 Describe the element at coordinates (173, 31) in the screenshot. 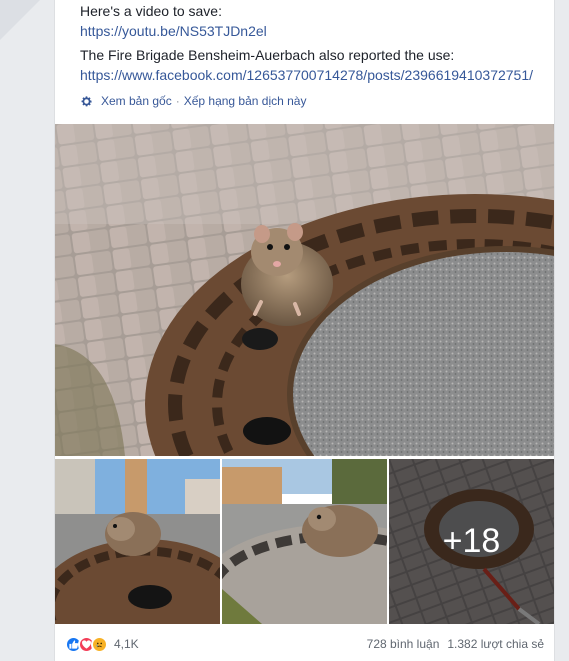

I see `video-link: https://youtu.be/NS53TJDn2el` at that location.